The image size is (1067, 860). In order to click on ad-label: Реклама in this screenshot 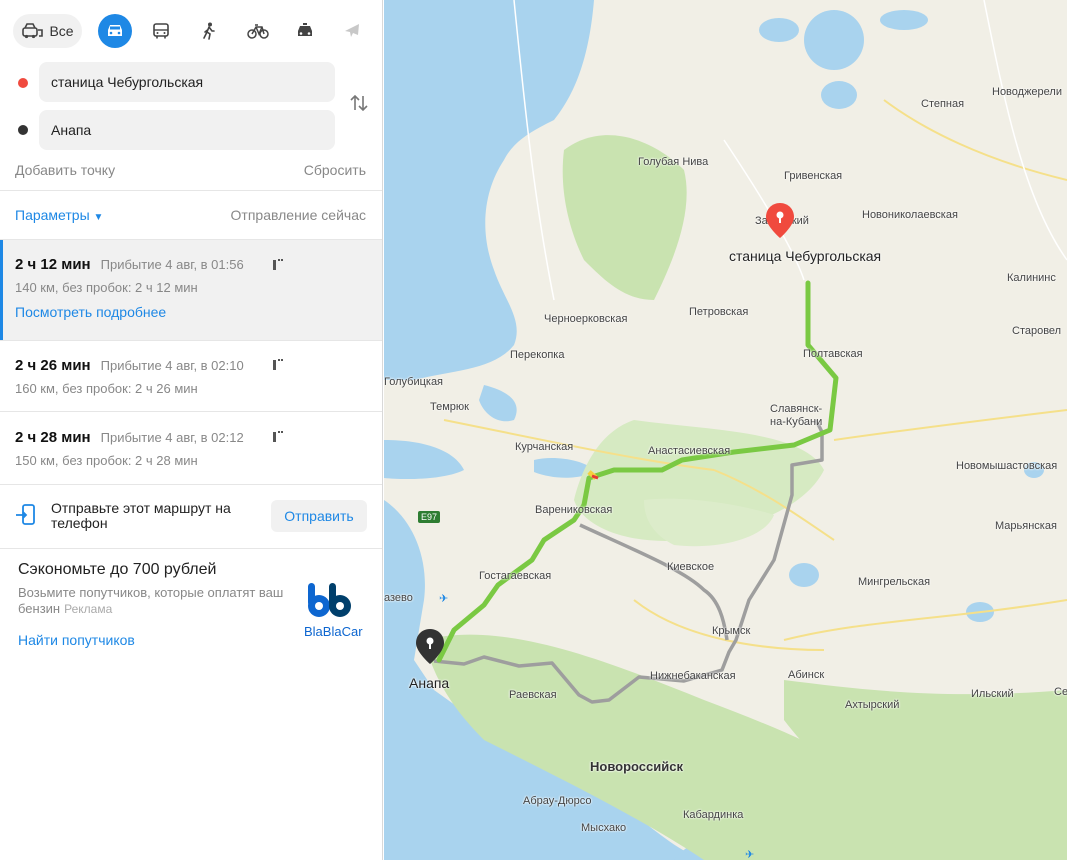, I will do `click(88, 609)`.